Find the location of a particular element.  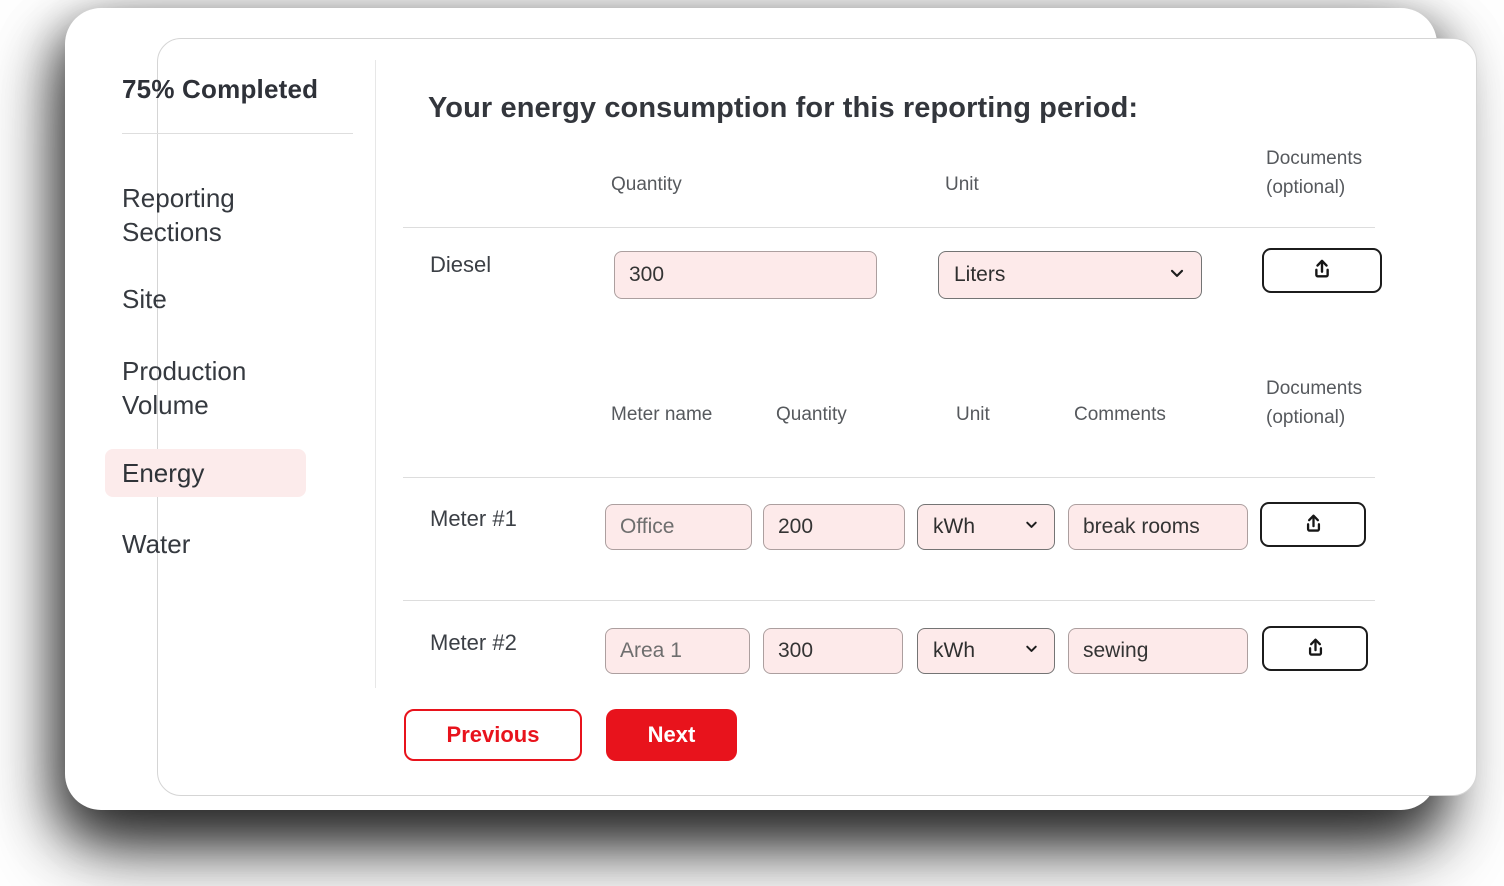

sidebar-item-site: Site is located at coordinates (214, 299).